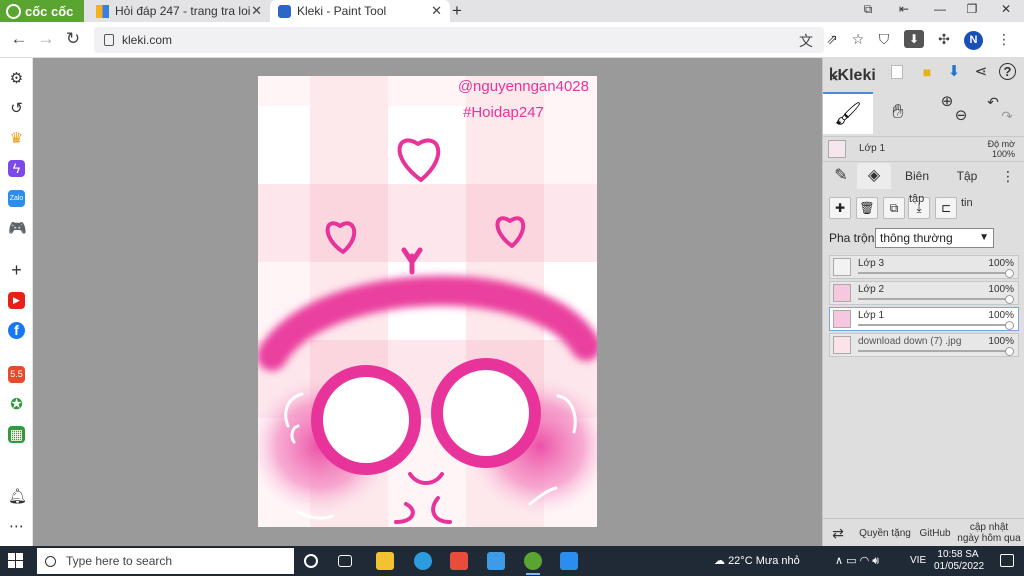 The height and width of the screenshot is (576, 1024). What do you see at coordinates (459, 40) in the screenshot?
I see `address-bar: kleki.com` at bounding box center [459, 40].